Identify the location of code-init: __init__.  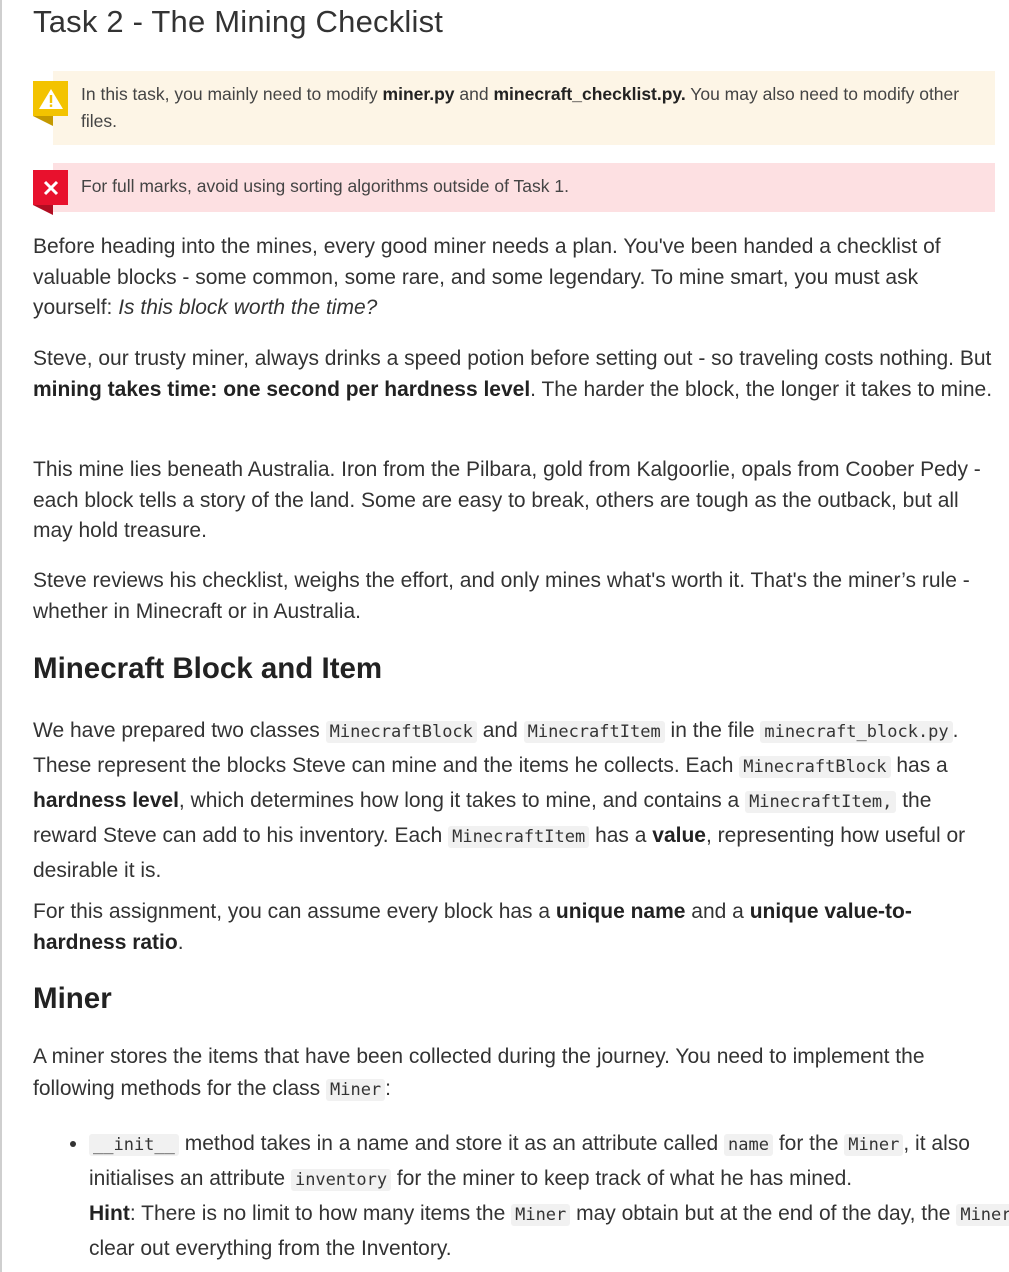
(134, 1145).